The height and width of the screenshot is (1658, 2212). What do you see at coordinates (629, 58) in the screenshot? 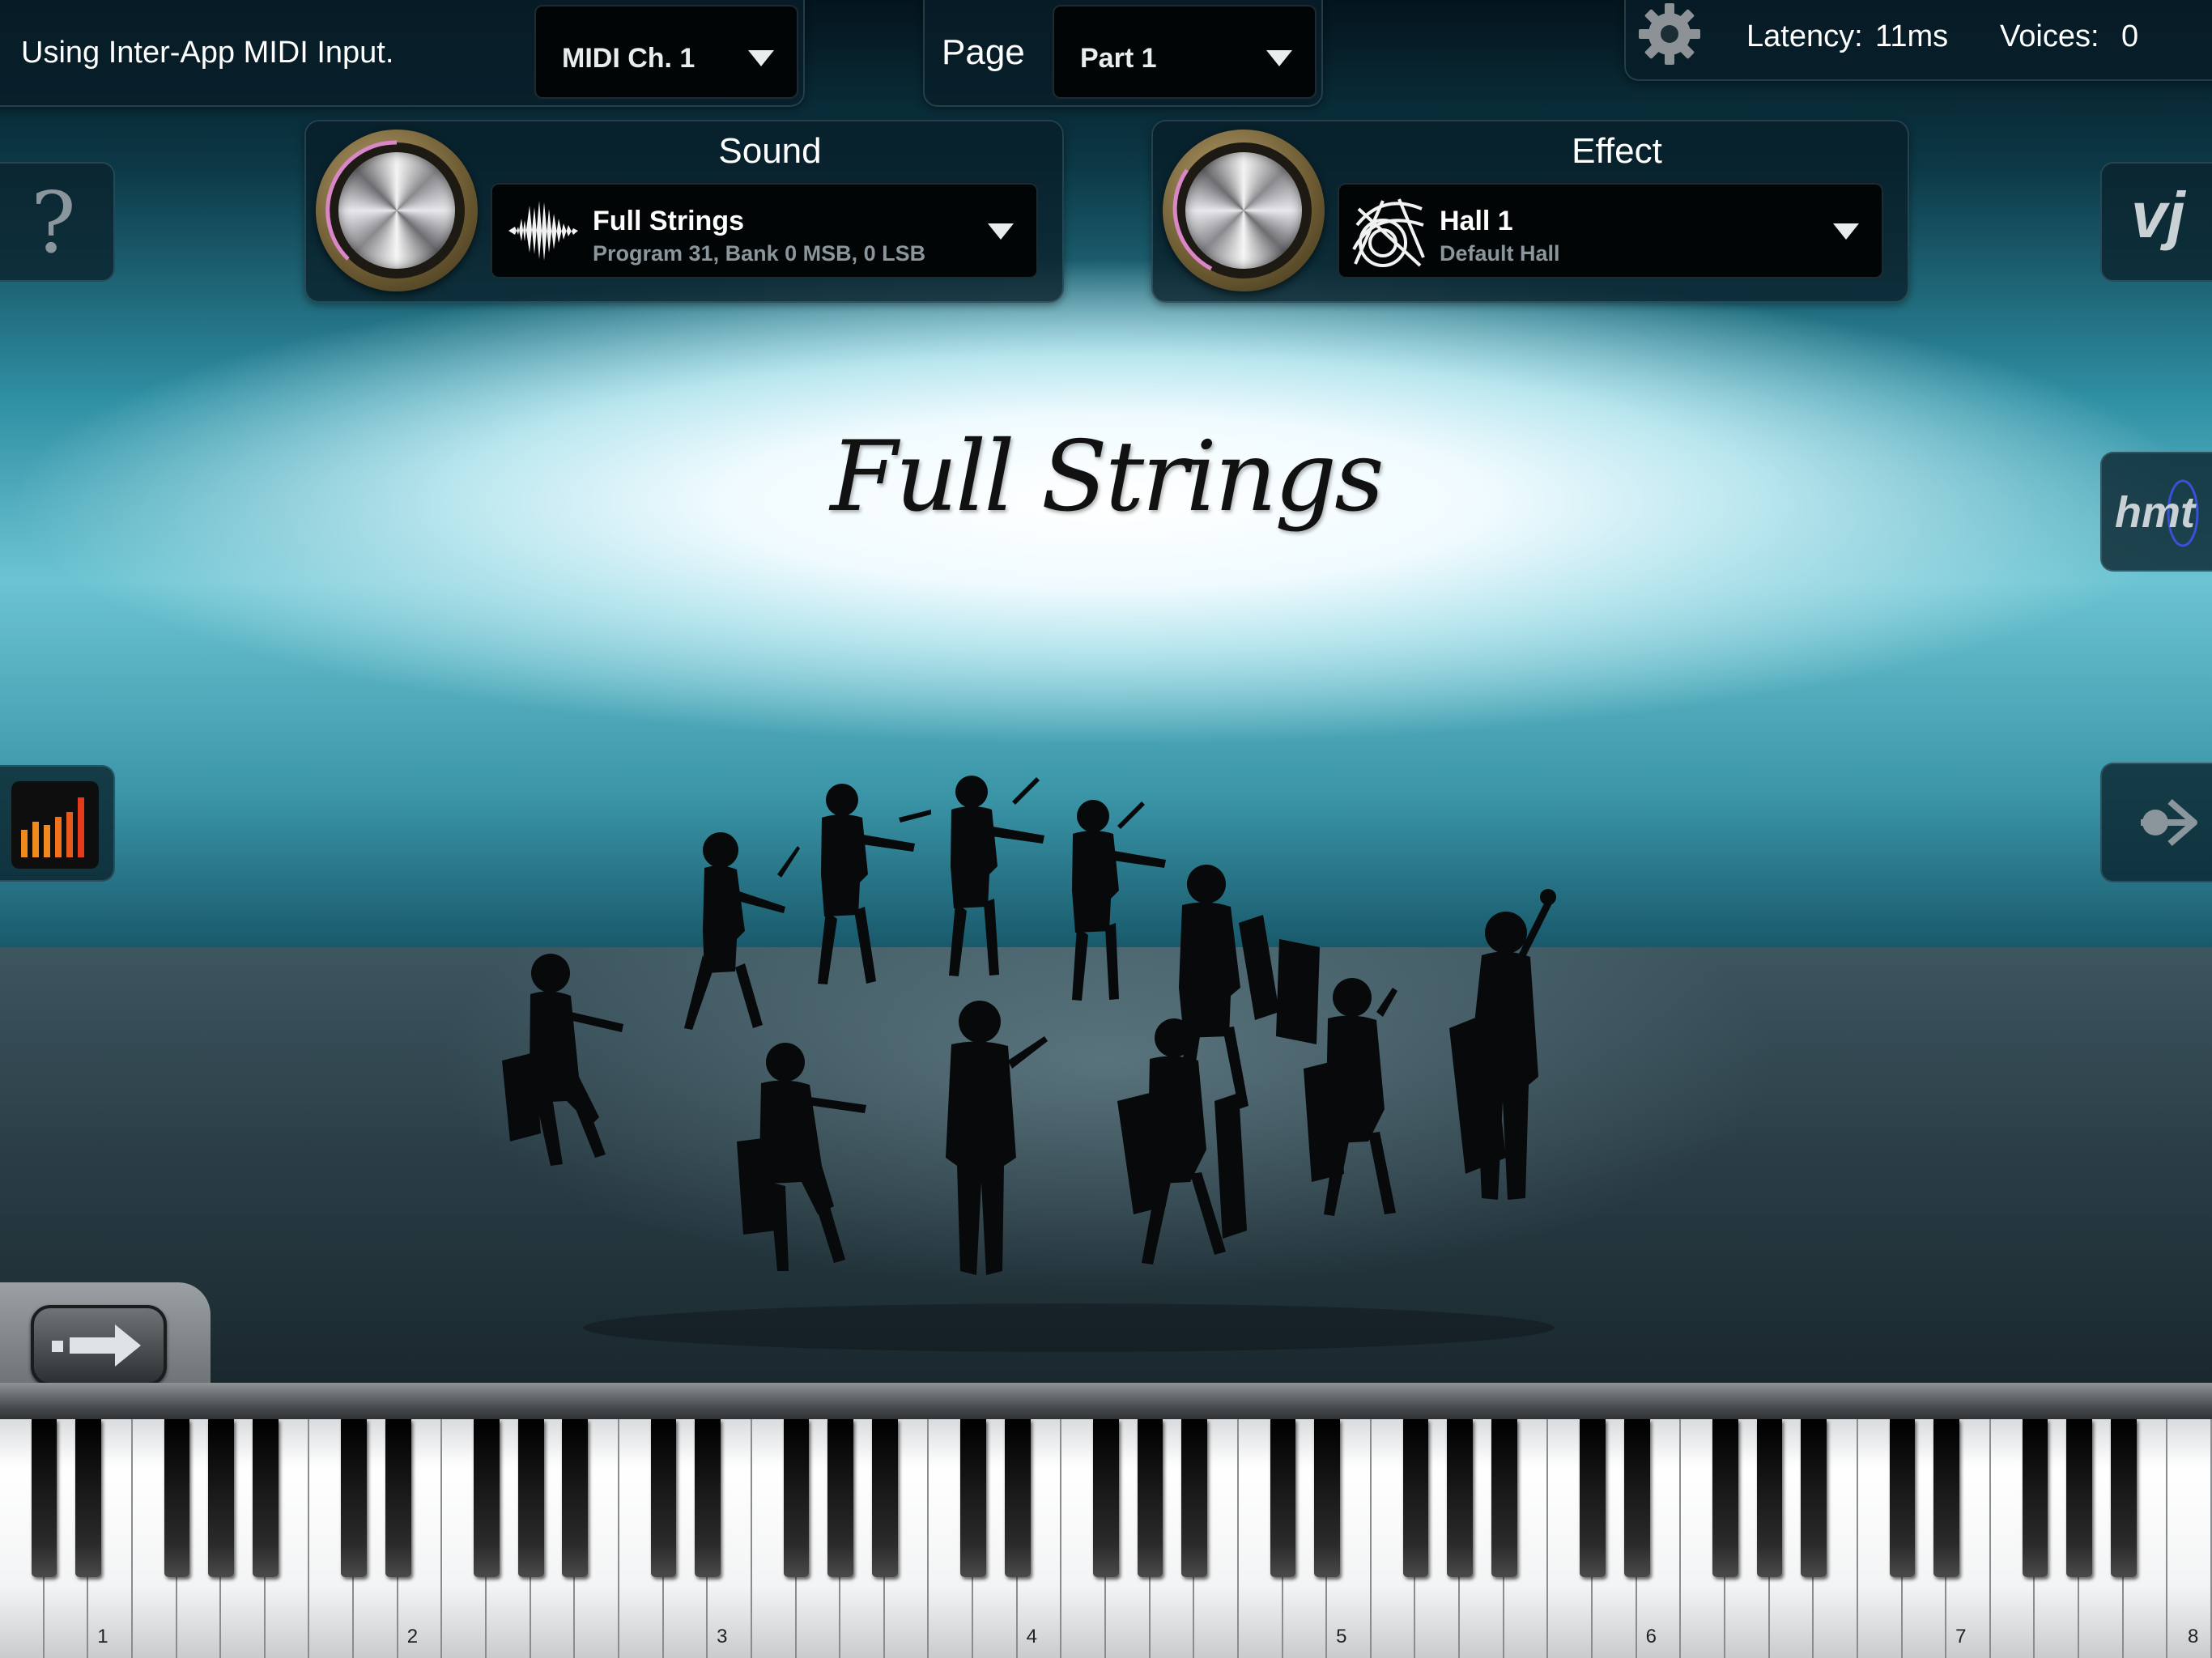
I see `midi-channel-label: MIDI Ch. 1` at bounding box center [629, 58].